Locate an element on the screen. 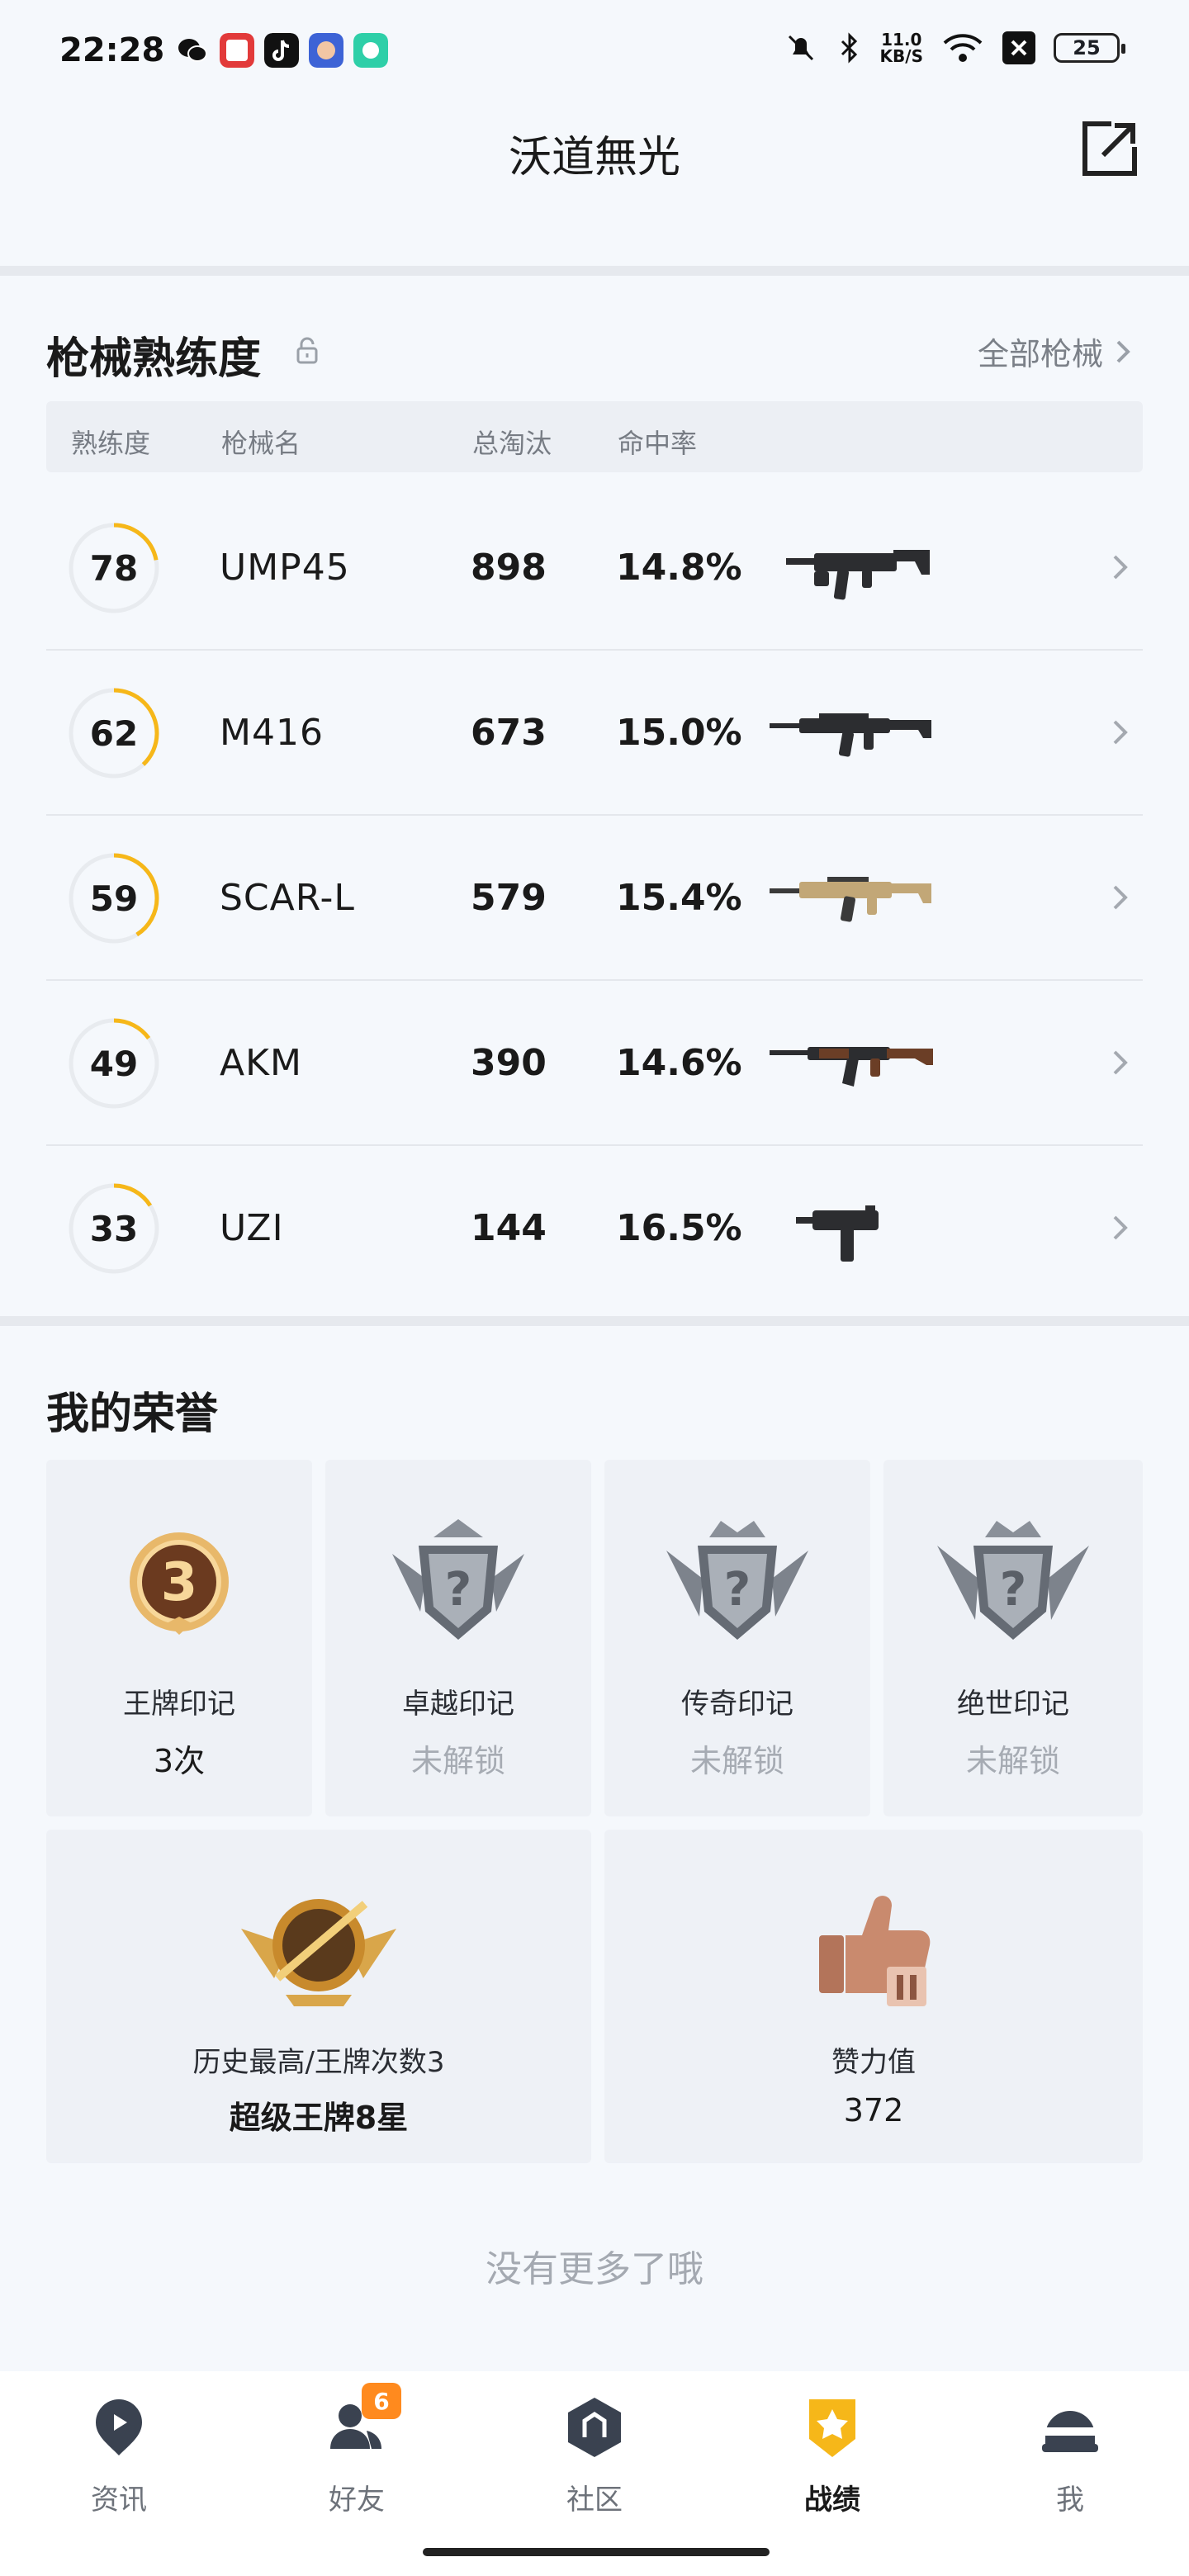 The height and width of the screenshot is (2576, 1189). ace-badge-icon: 3 is located at coordinates (179, 1583).